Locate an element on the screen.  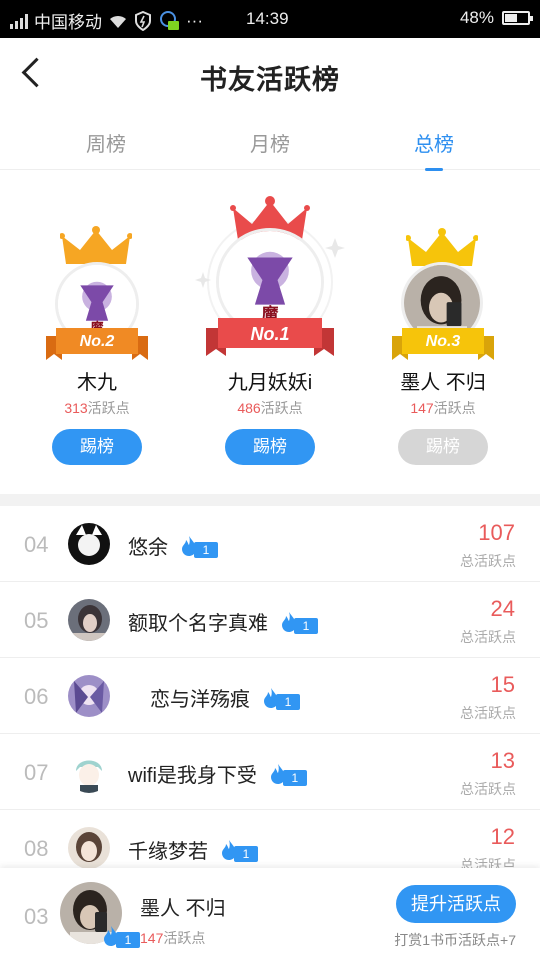
reward-tip: 打赏1书币活跃点+7 is located at coordinates (455, 940).